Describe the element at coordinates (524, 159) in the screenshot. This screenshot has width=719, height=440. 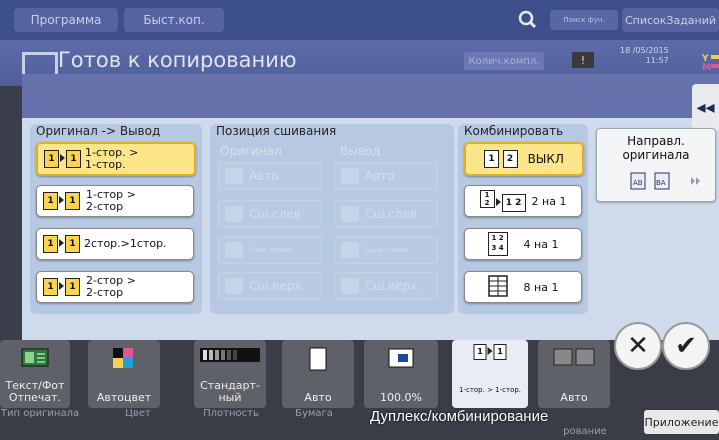
I see `combine-off: 1 2 ВЫКЛ` at that location.